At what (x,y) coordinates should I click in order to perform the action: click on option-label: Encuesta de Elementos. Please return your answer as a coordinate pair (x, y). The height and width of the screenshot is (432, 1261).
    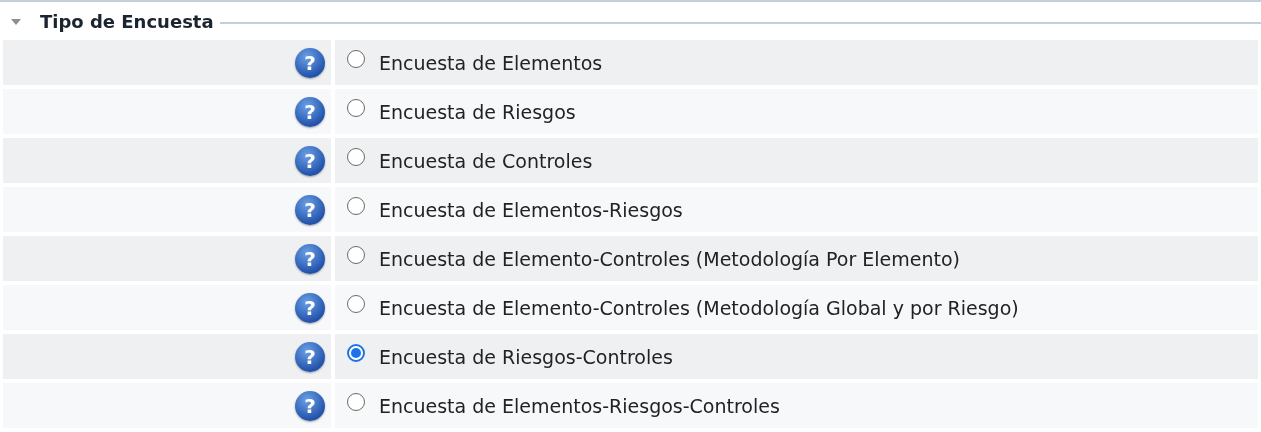
    Looking at the image, I should click on (491, 62).